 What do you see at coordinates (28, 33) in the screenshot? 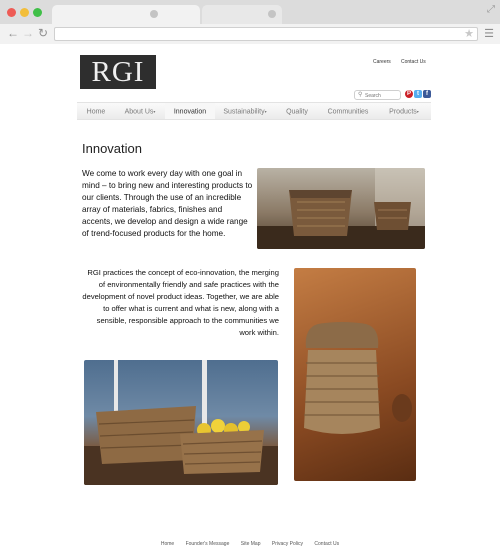
I see `forward-arrow-icon: →` at bounding box center [28, 33].